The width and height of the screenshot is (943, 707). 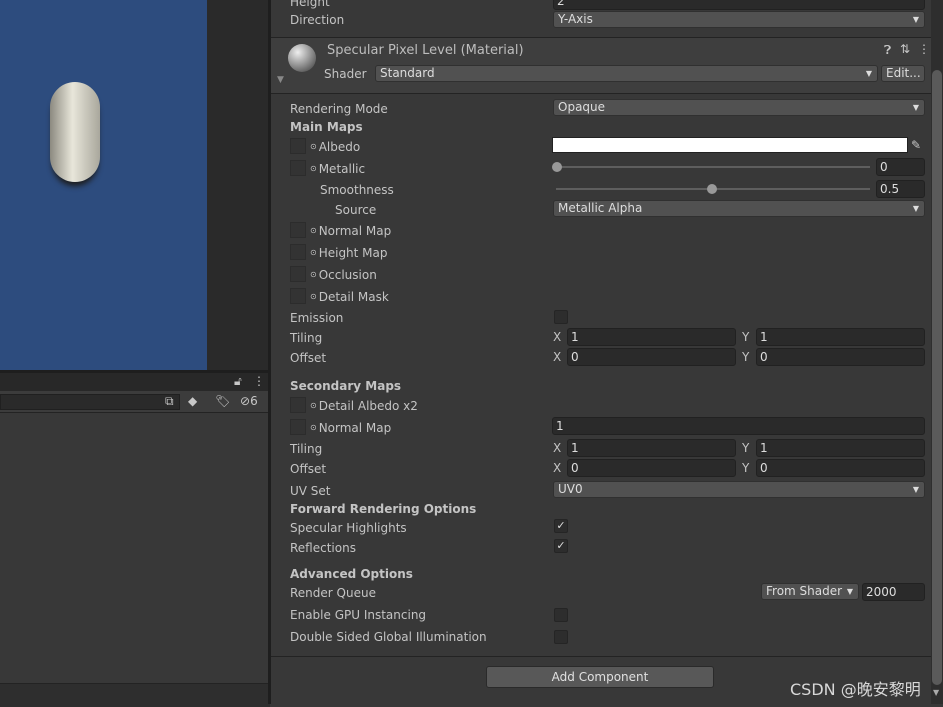 I want to click on tiling2-x-field: 1, so click(x=651, y=448).